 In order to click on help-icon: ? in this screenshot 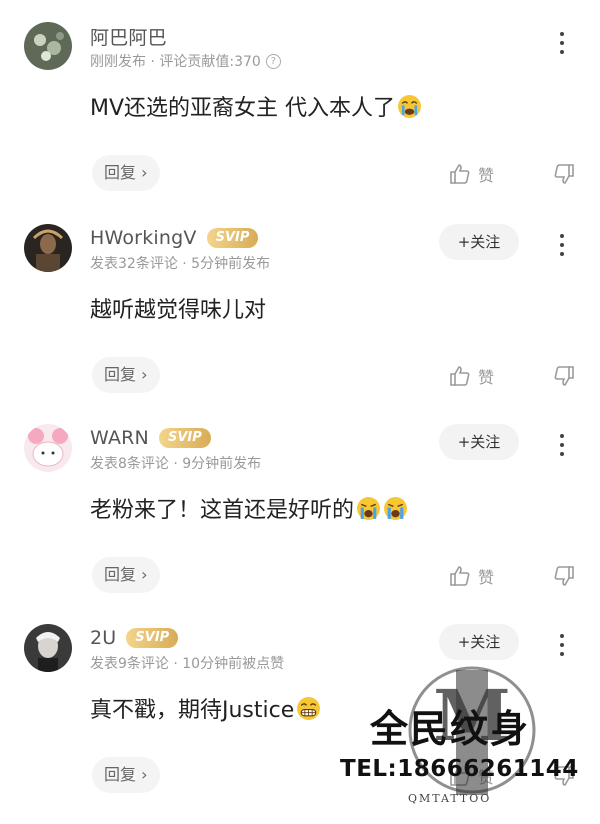, I will do `click(273, 61)`.